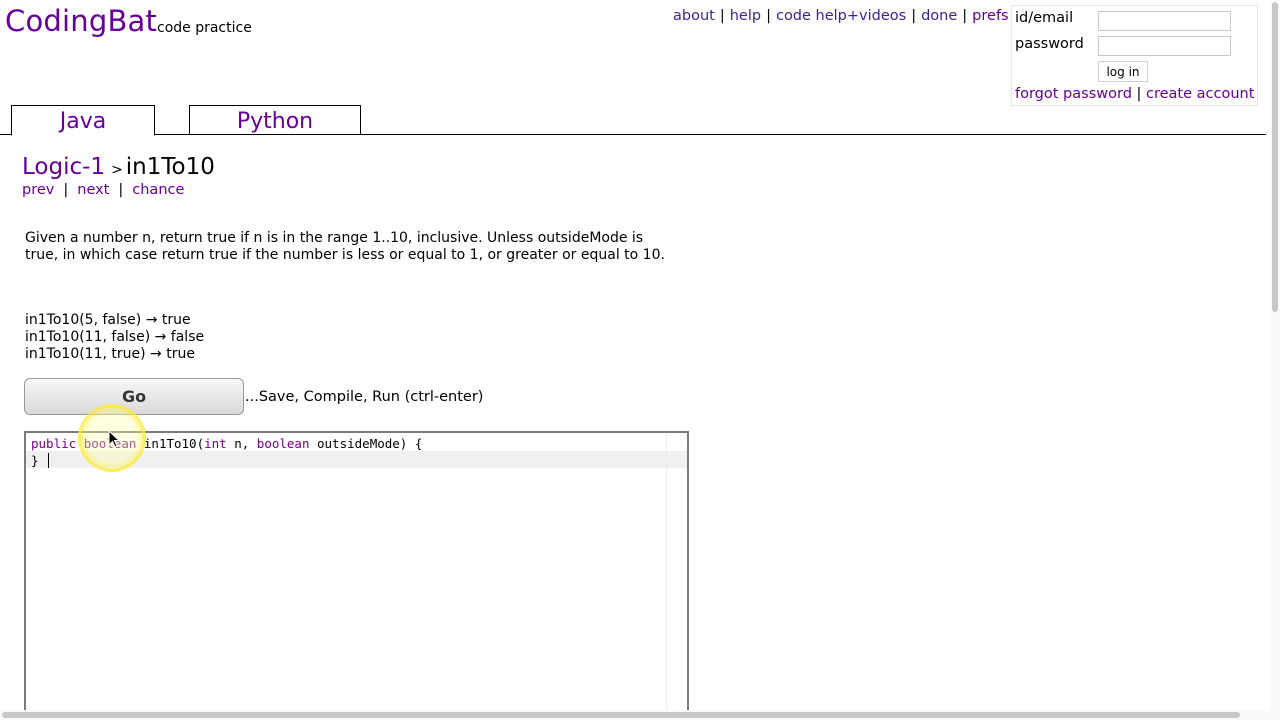  I want to click on done-link: done, so click(939, 16).